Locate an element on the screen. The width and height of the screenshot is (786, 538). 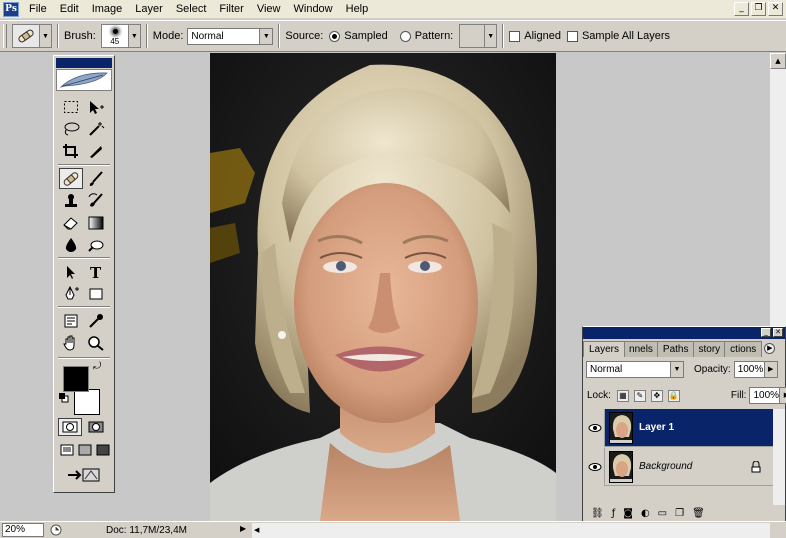
source-pattern-radio is located at coordinates (405, 36).